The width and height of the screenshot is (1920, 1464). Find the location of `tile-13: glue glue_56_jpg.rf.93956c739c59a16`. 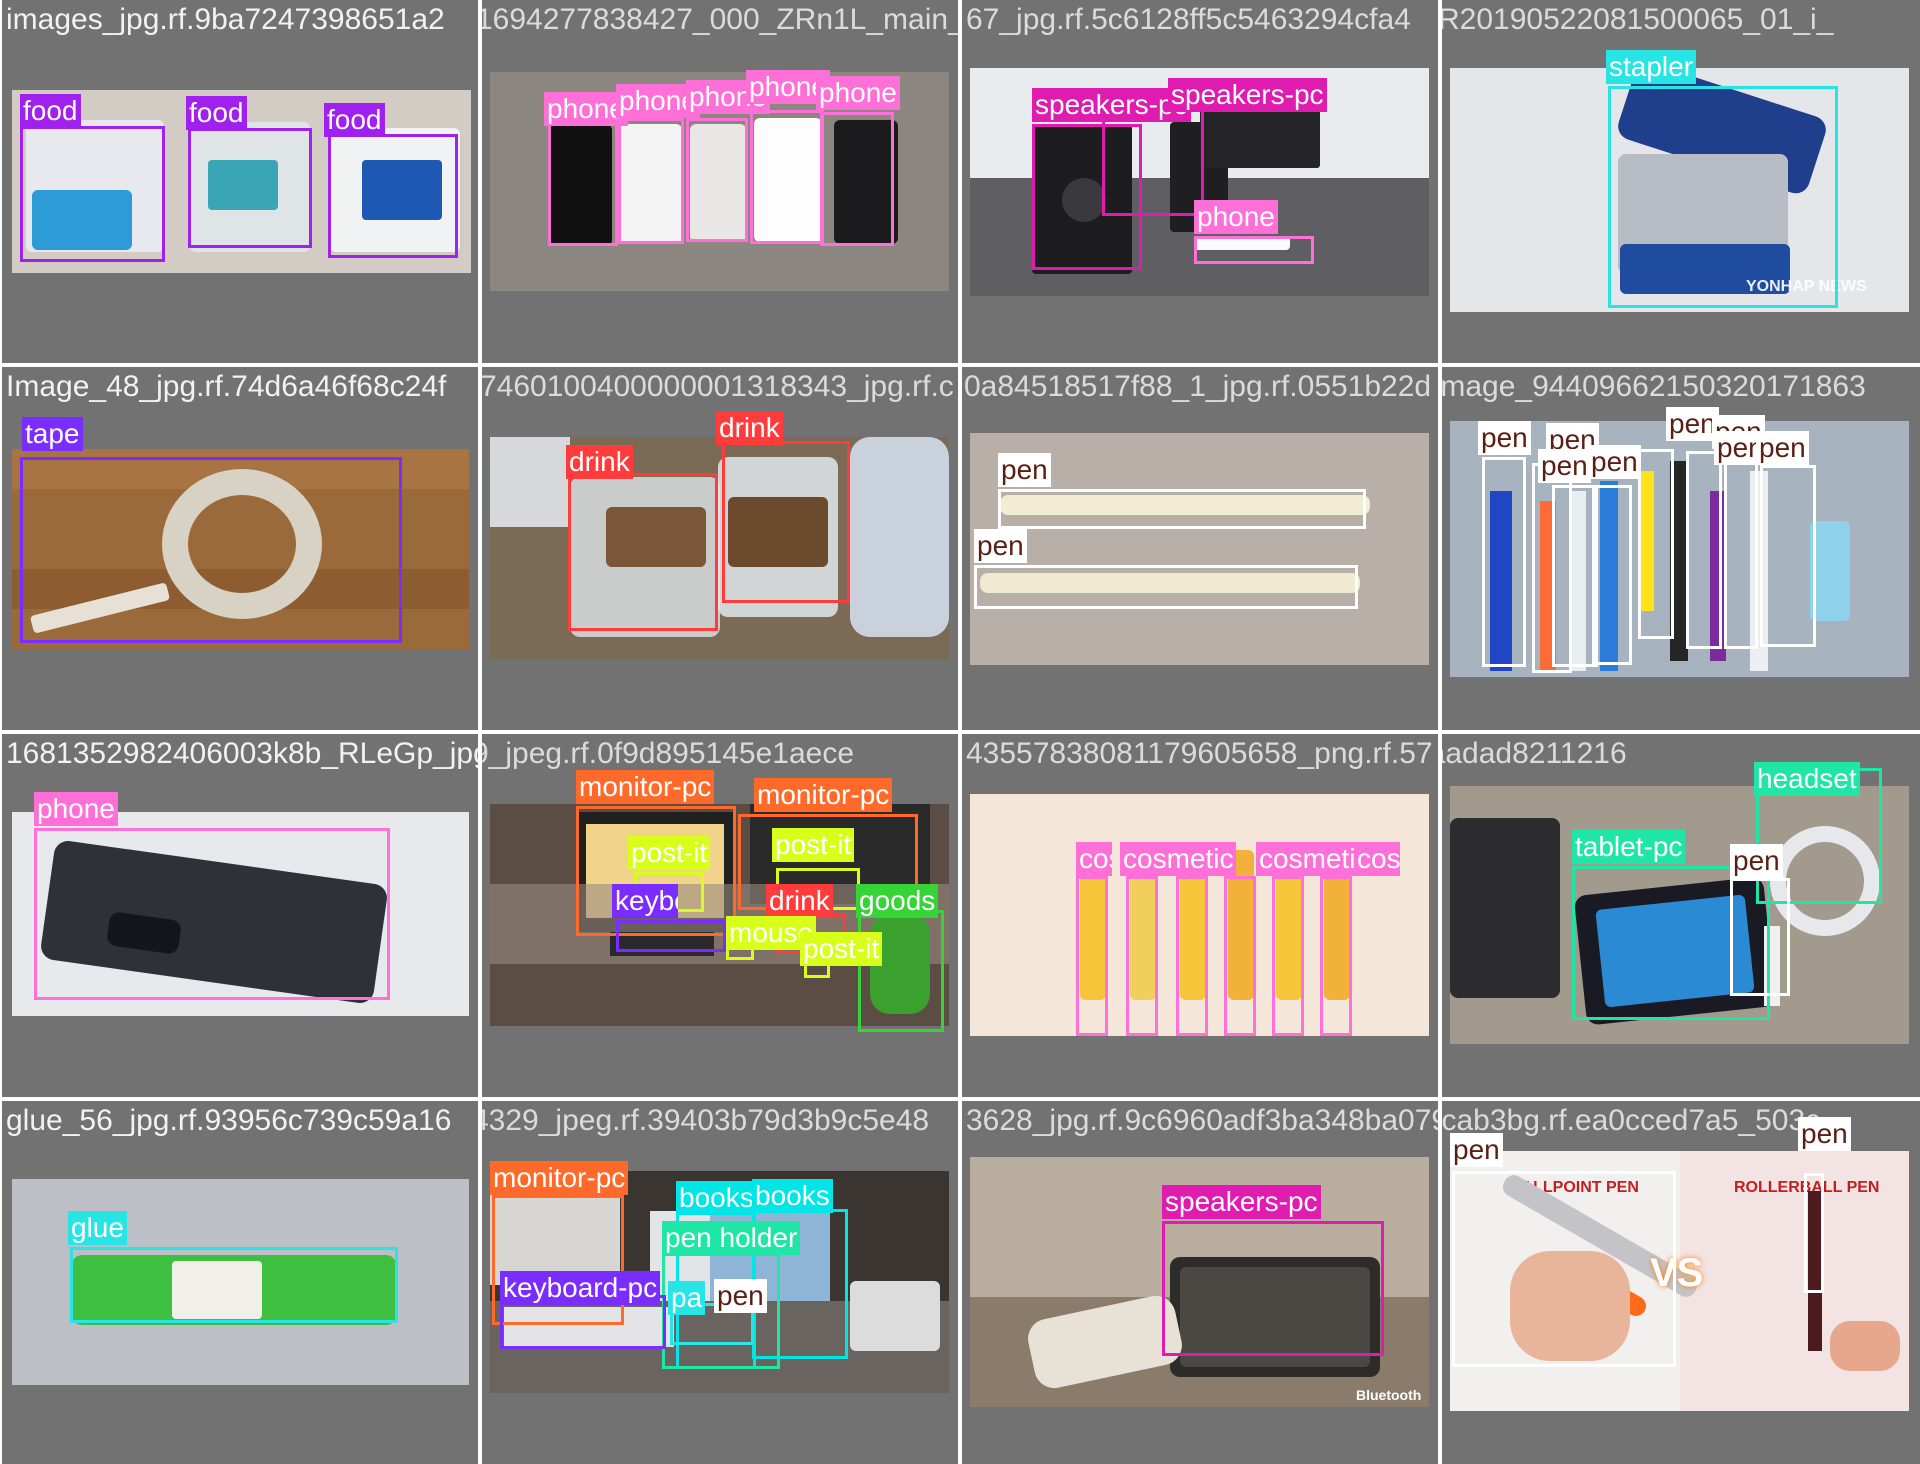

tile-13: glue glue_56_jpg.rf.93956c739c59a16 is located at coordinates (240, 1282).